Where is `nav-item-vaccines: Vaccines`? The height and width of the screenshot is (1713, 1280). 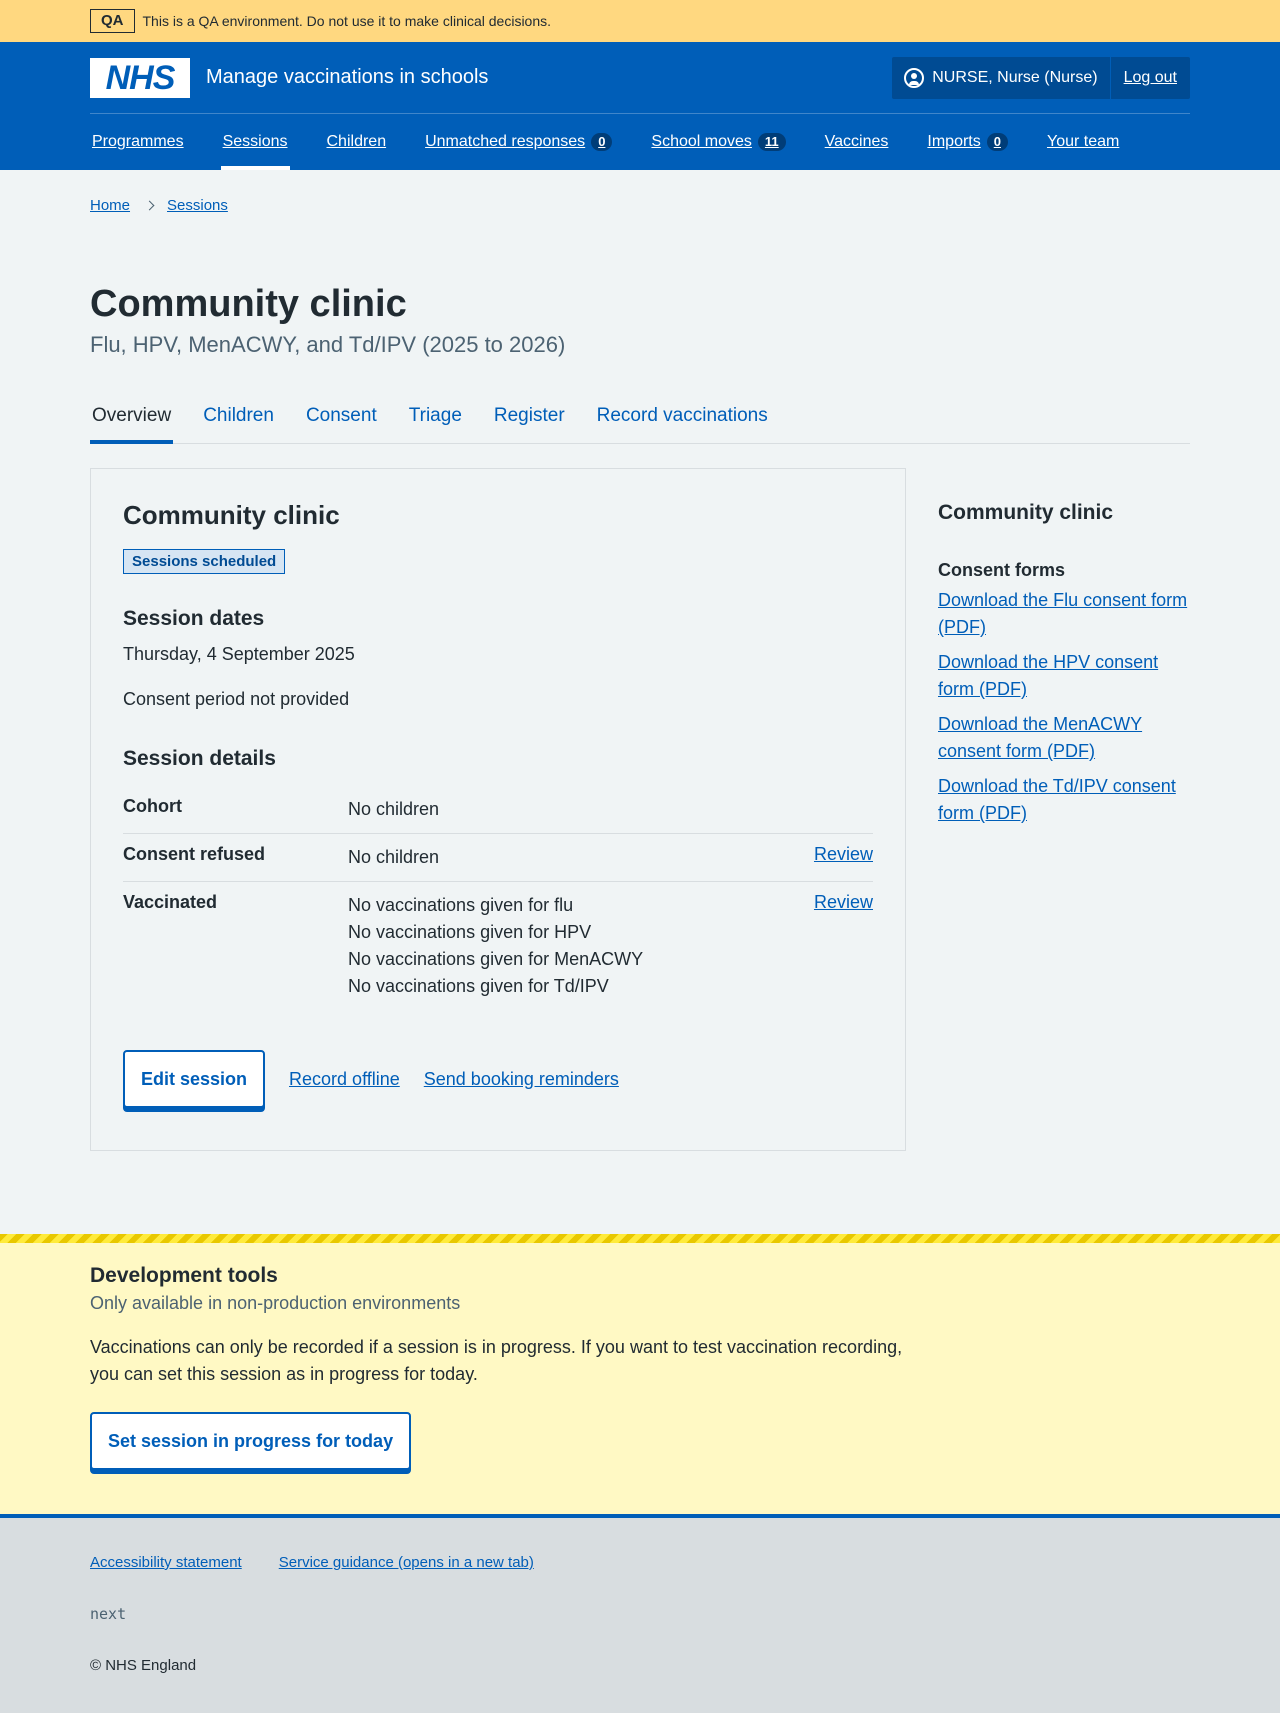 nav-item-vaccines: Vaccines is located at coordinates (857, 142).